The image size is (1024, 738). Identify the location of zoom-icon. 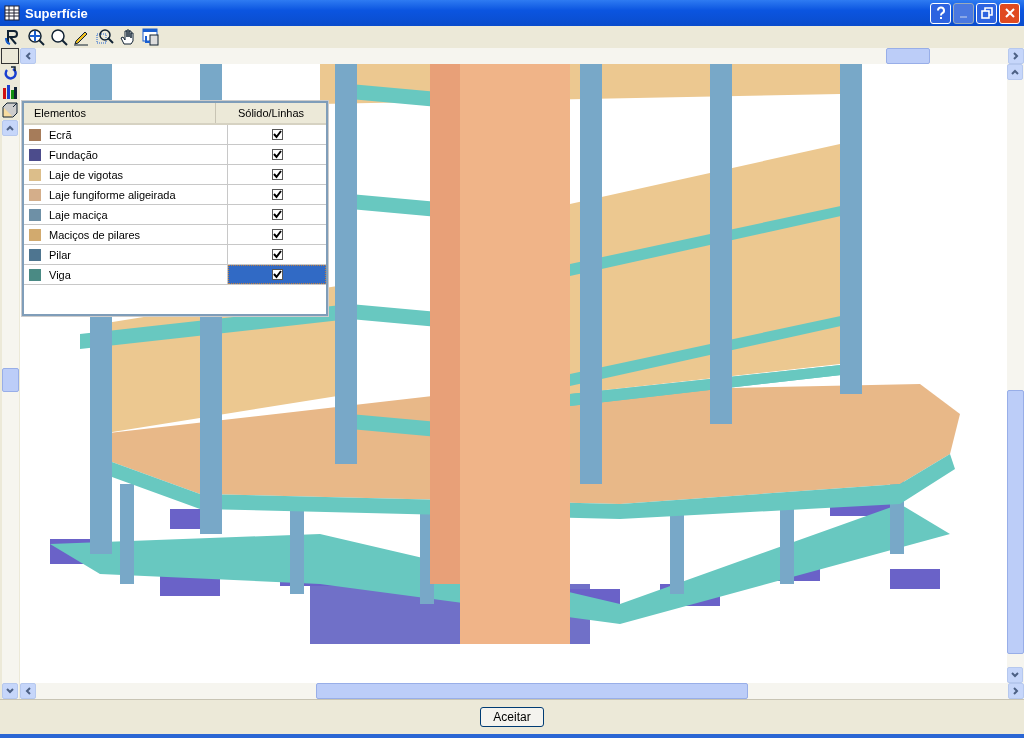
(59, 37).